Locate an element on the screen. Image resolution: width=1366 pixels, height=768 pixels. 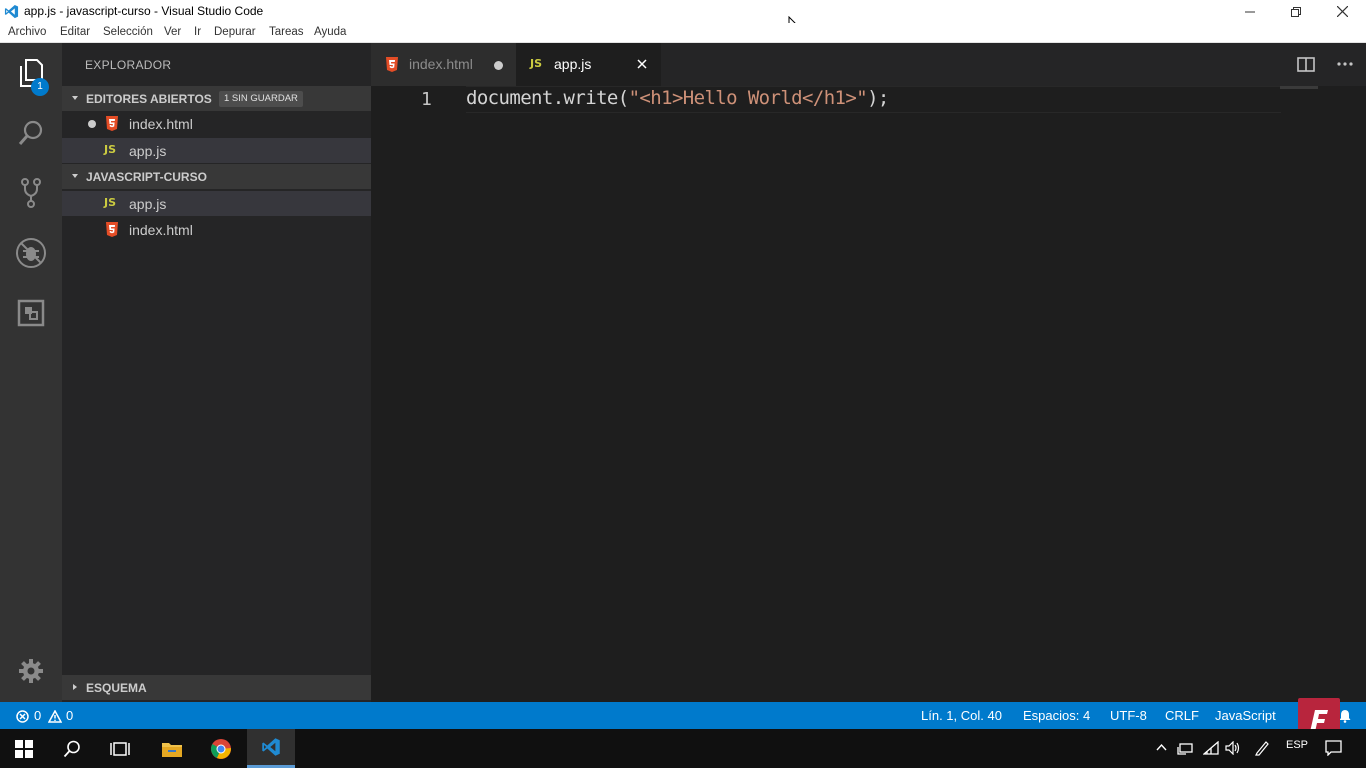
indentation: Espacios: 4 is located at coordinates (1056, 715).